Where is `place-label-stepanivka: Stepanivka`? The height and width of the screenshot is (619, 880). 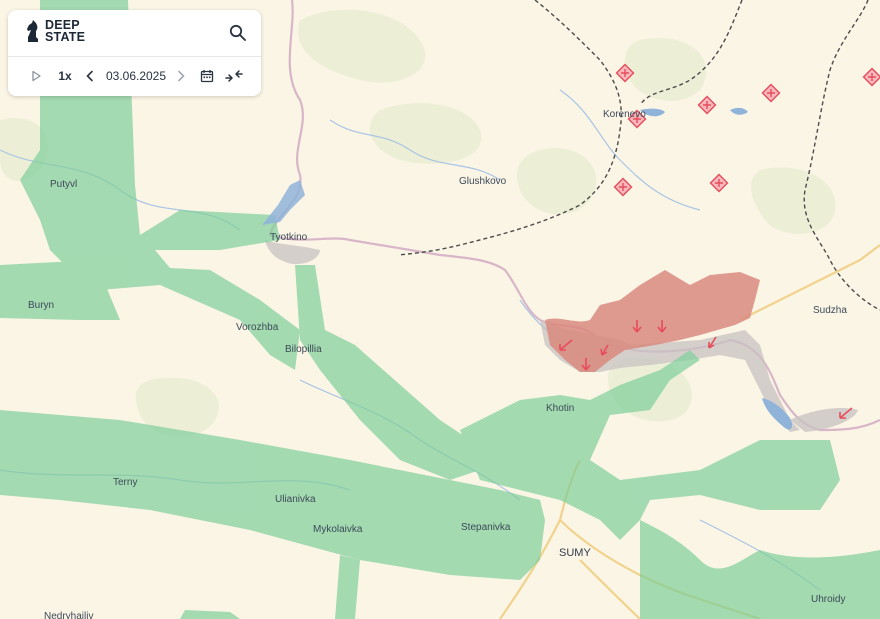
place-label-stepanivka: Stepanivka is located at coordinates (486, 527).